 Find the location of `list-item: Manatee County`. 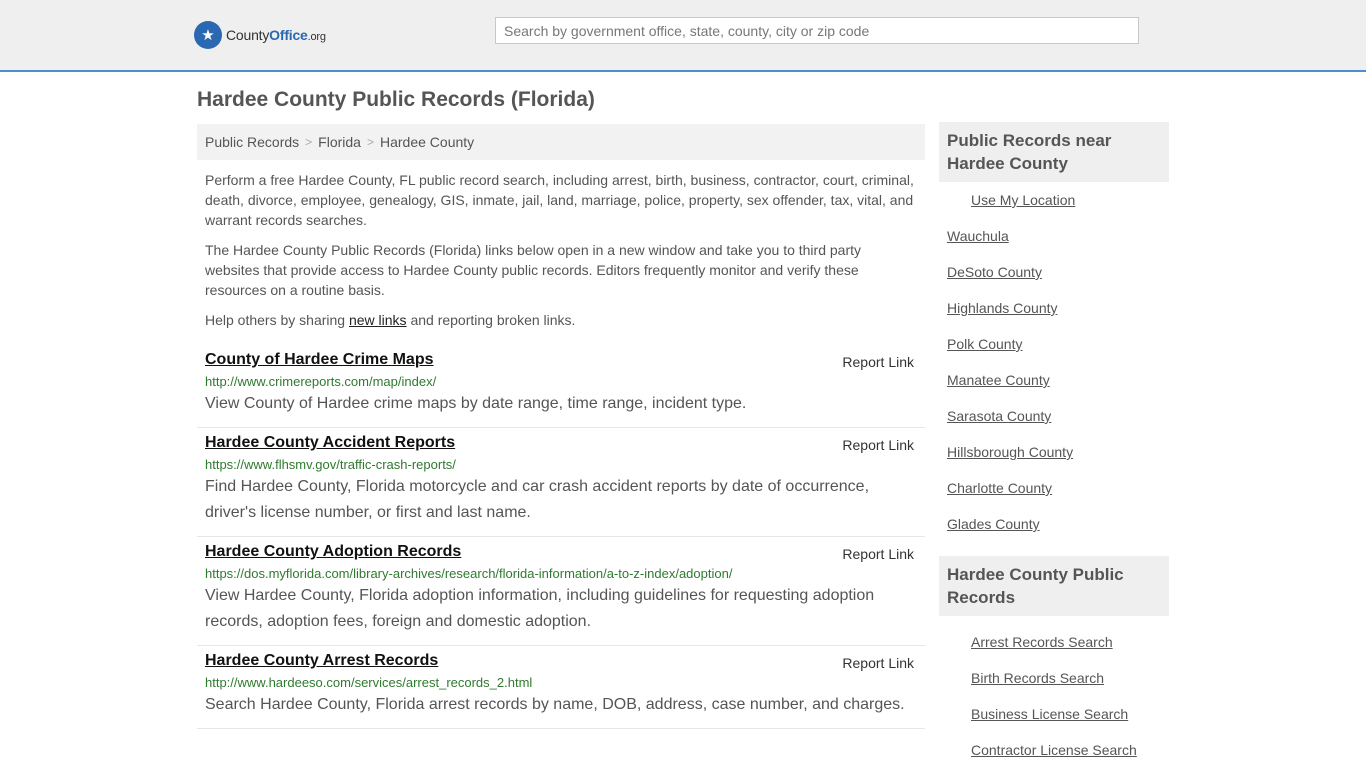

list-item: Manatee County is located at coordinates (1054, 380).